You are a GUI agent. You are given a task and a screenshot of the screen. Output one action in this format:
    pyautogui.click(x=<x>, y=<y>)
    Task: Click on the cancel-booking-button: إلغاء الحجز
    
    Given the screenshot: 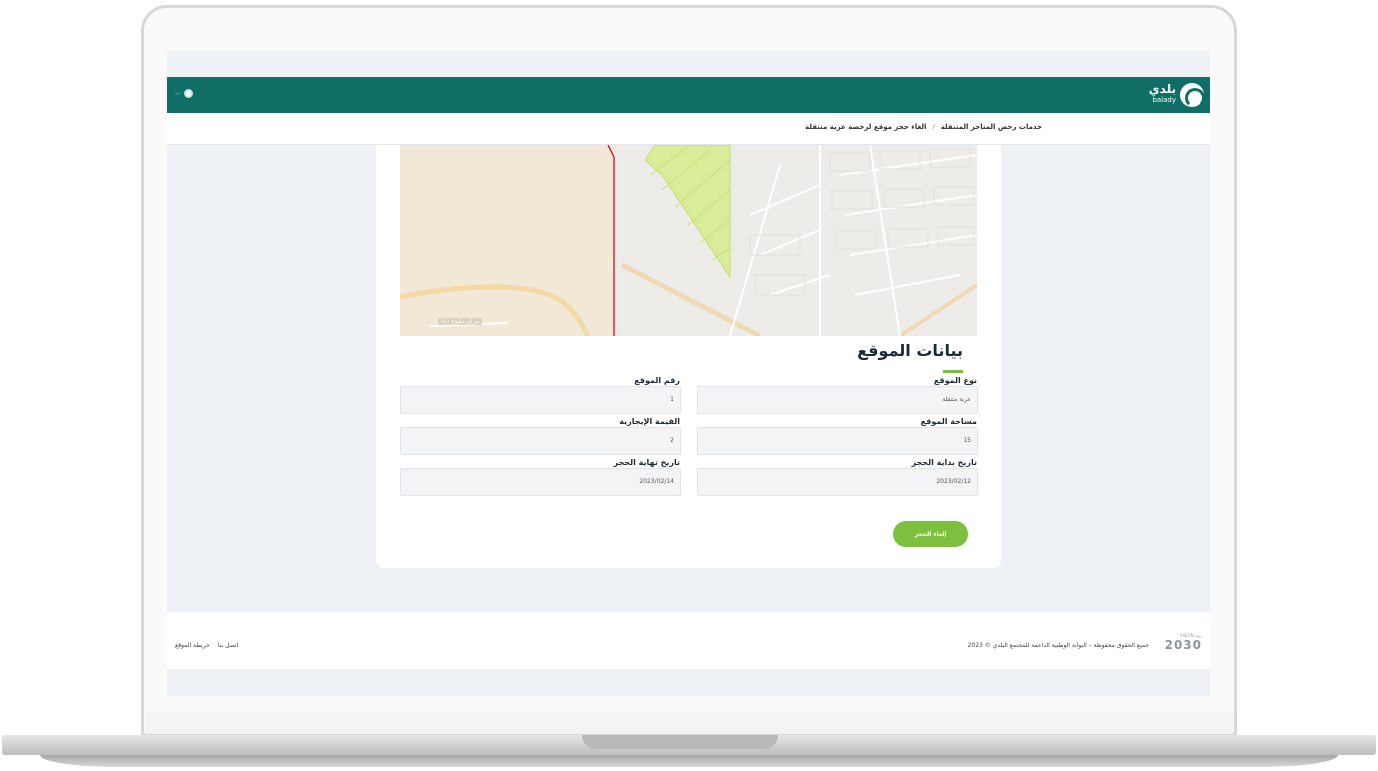 What is the action you would take?
    pyautogui.click(x=930, y=534)
    